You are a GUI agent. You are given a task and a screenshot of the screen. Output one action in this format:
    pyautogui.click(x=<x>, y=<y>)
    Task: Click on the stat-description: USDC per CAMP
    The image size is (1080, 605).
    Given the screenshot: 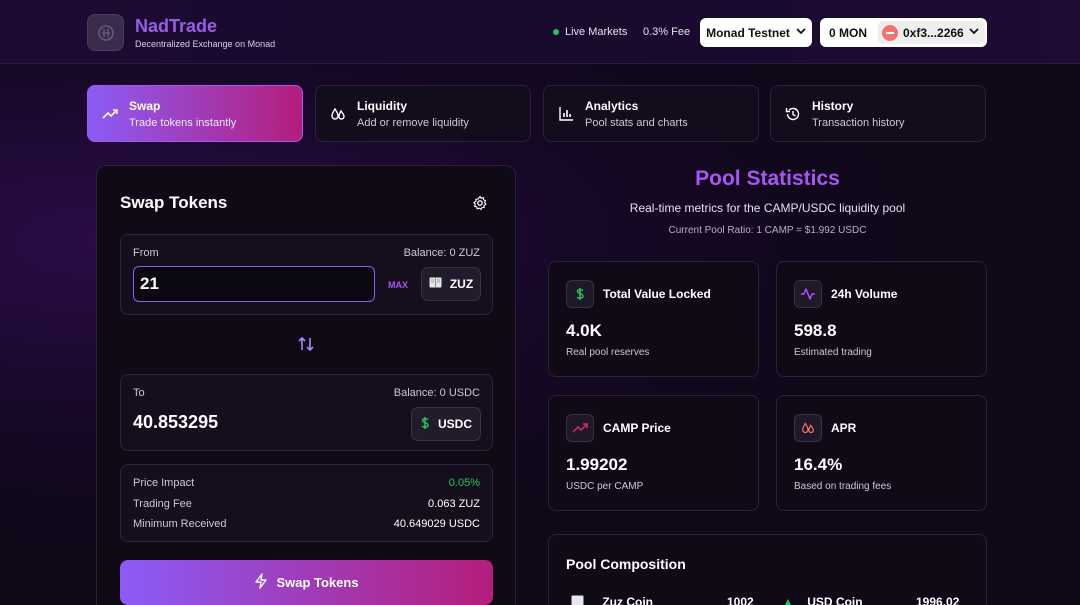 What is the action you would take?
    pyautogui.click(x=605, y=486)
    